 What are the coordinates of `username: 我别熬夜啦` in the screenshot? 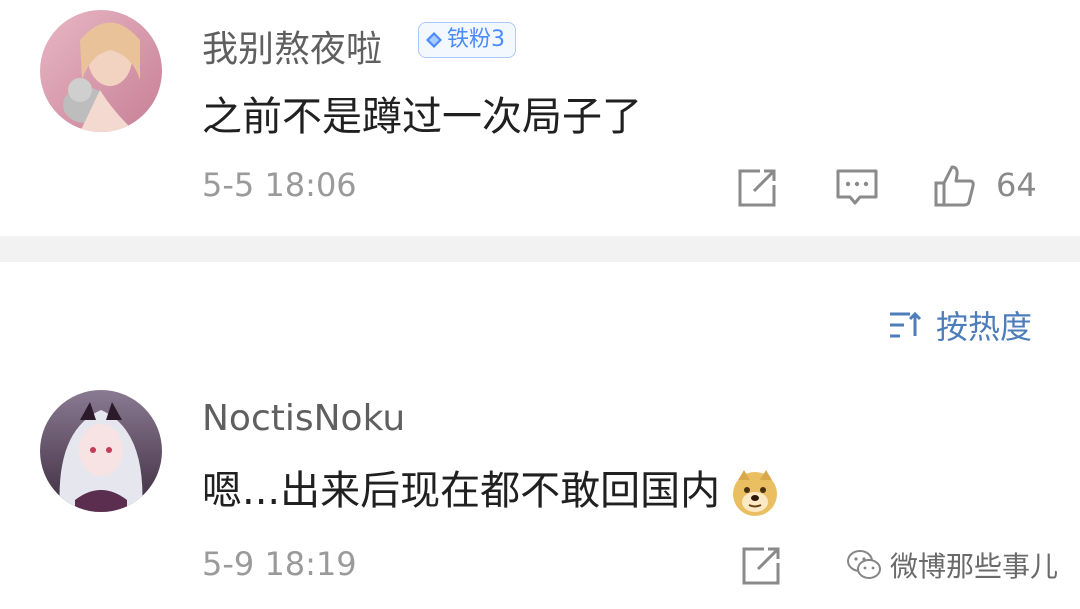 It's located at (292, 46).